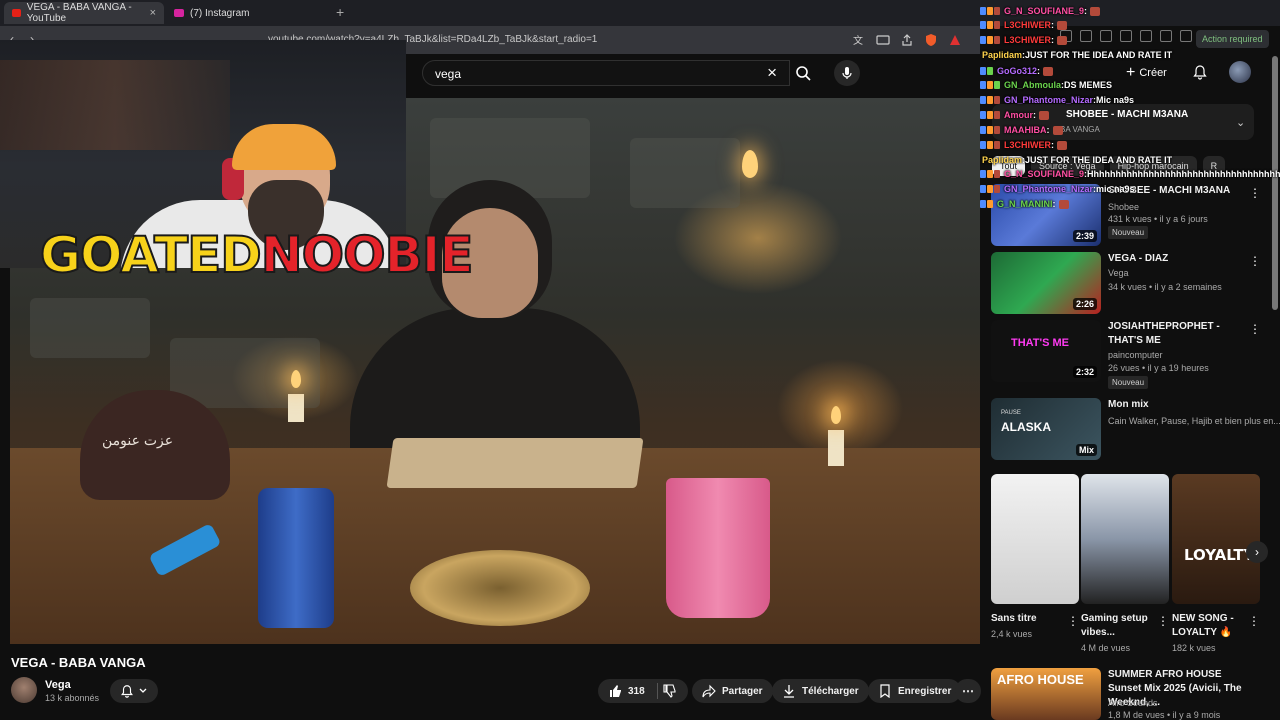 This screenshot has width=1280, height=720. Describe the element at coordinates (1203, 625) in the screenshot. I see `short-title: NEW SONG - LOYALTY 🔥` at that location.